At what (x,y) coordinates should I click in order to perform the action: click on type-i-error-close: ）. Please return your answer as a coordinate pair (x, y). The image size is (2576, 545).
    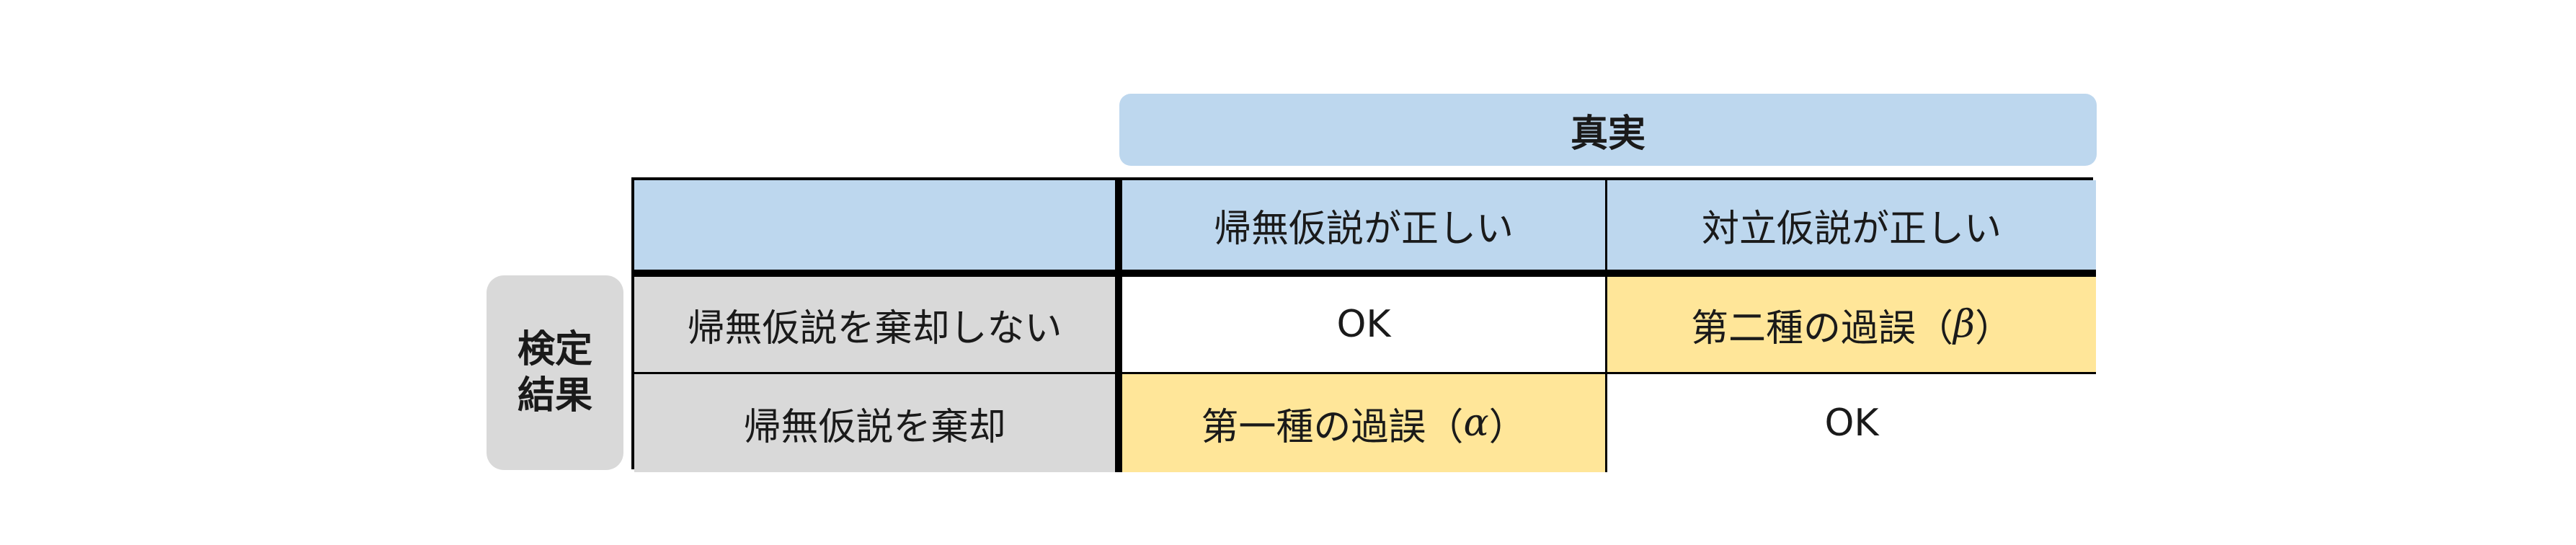
    Looking at the image, I should click on (1507, 427).